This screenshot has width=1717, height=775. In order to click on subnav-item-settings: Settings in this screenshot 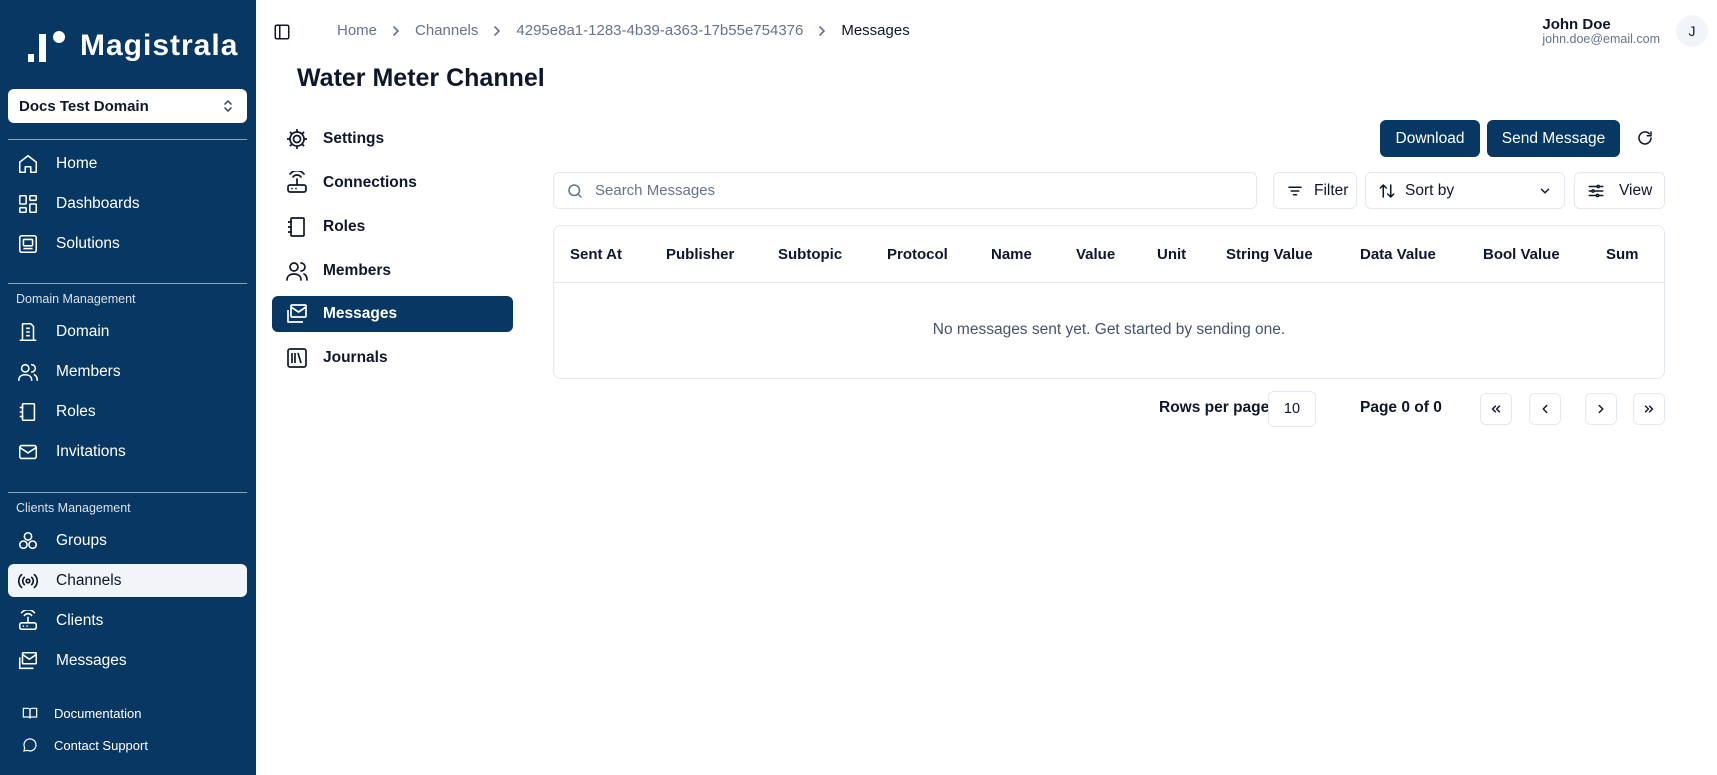, I will do `click(392, 139)`.